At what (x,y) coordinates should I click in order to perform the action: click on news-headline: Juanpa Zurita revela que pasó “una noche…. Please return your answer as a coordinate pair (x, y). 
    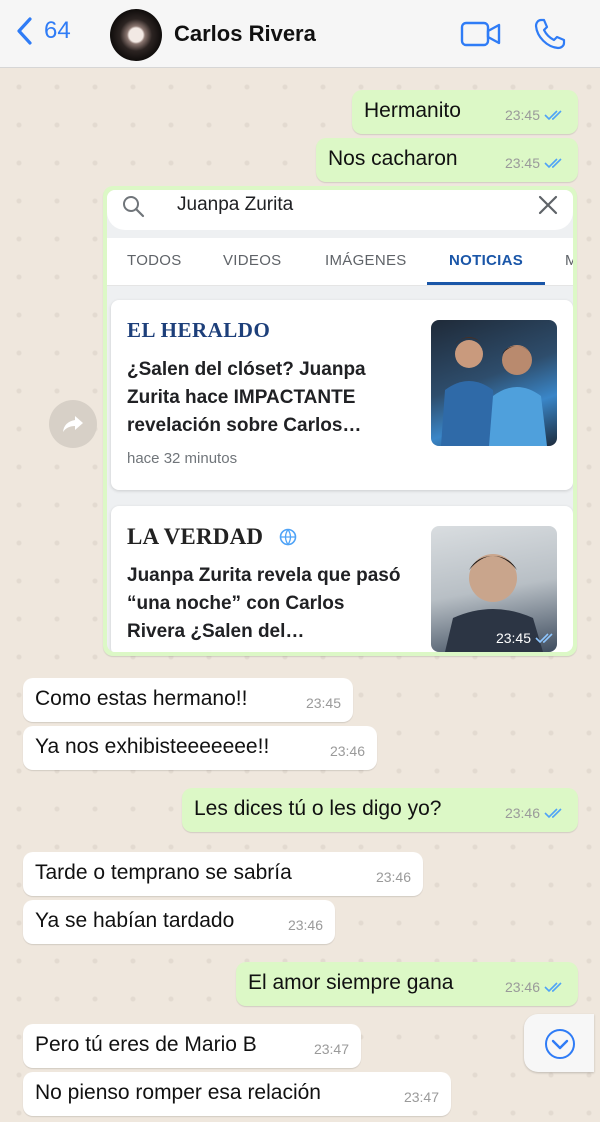
    Looking at the image, I should click on (264, 603).